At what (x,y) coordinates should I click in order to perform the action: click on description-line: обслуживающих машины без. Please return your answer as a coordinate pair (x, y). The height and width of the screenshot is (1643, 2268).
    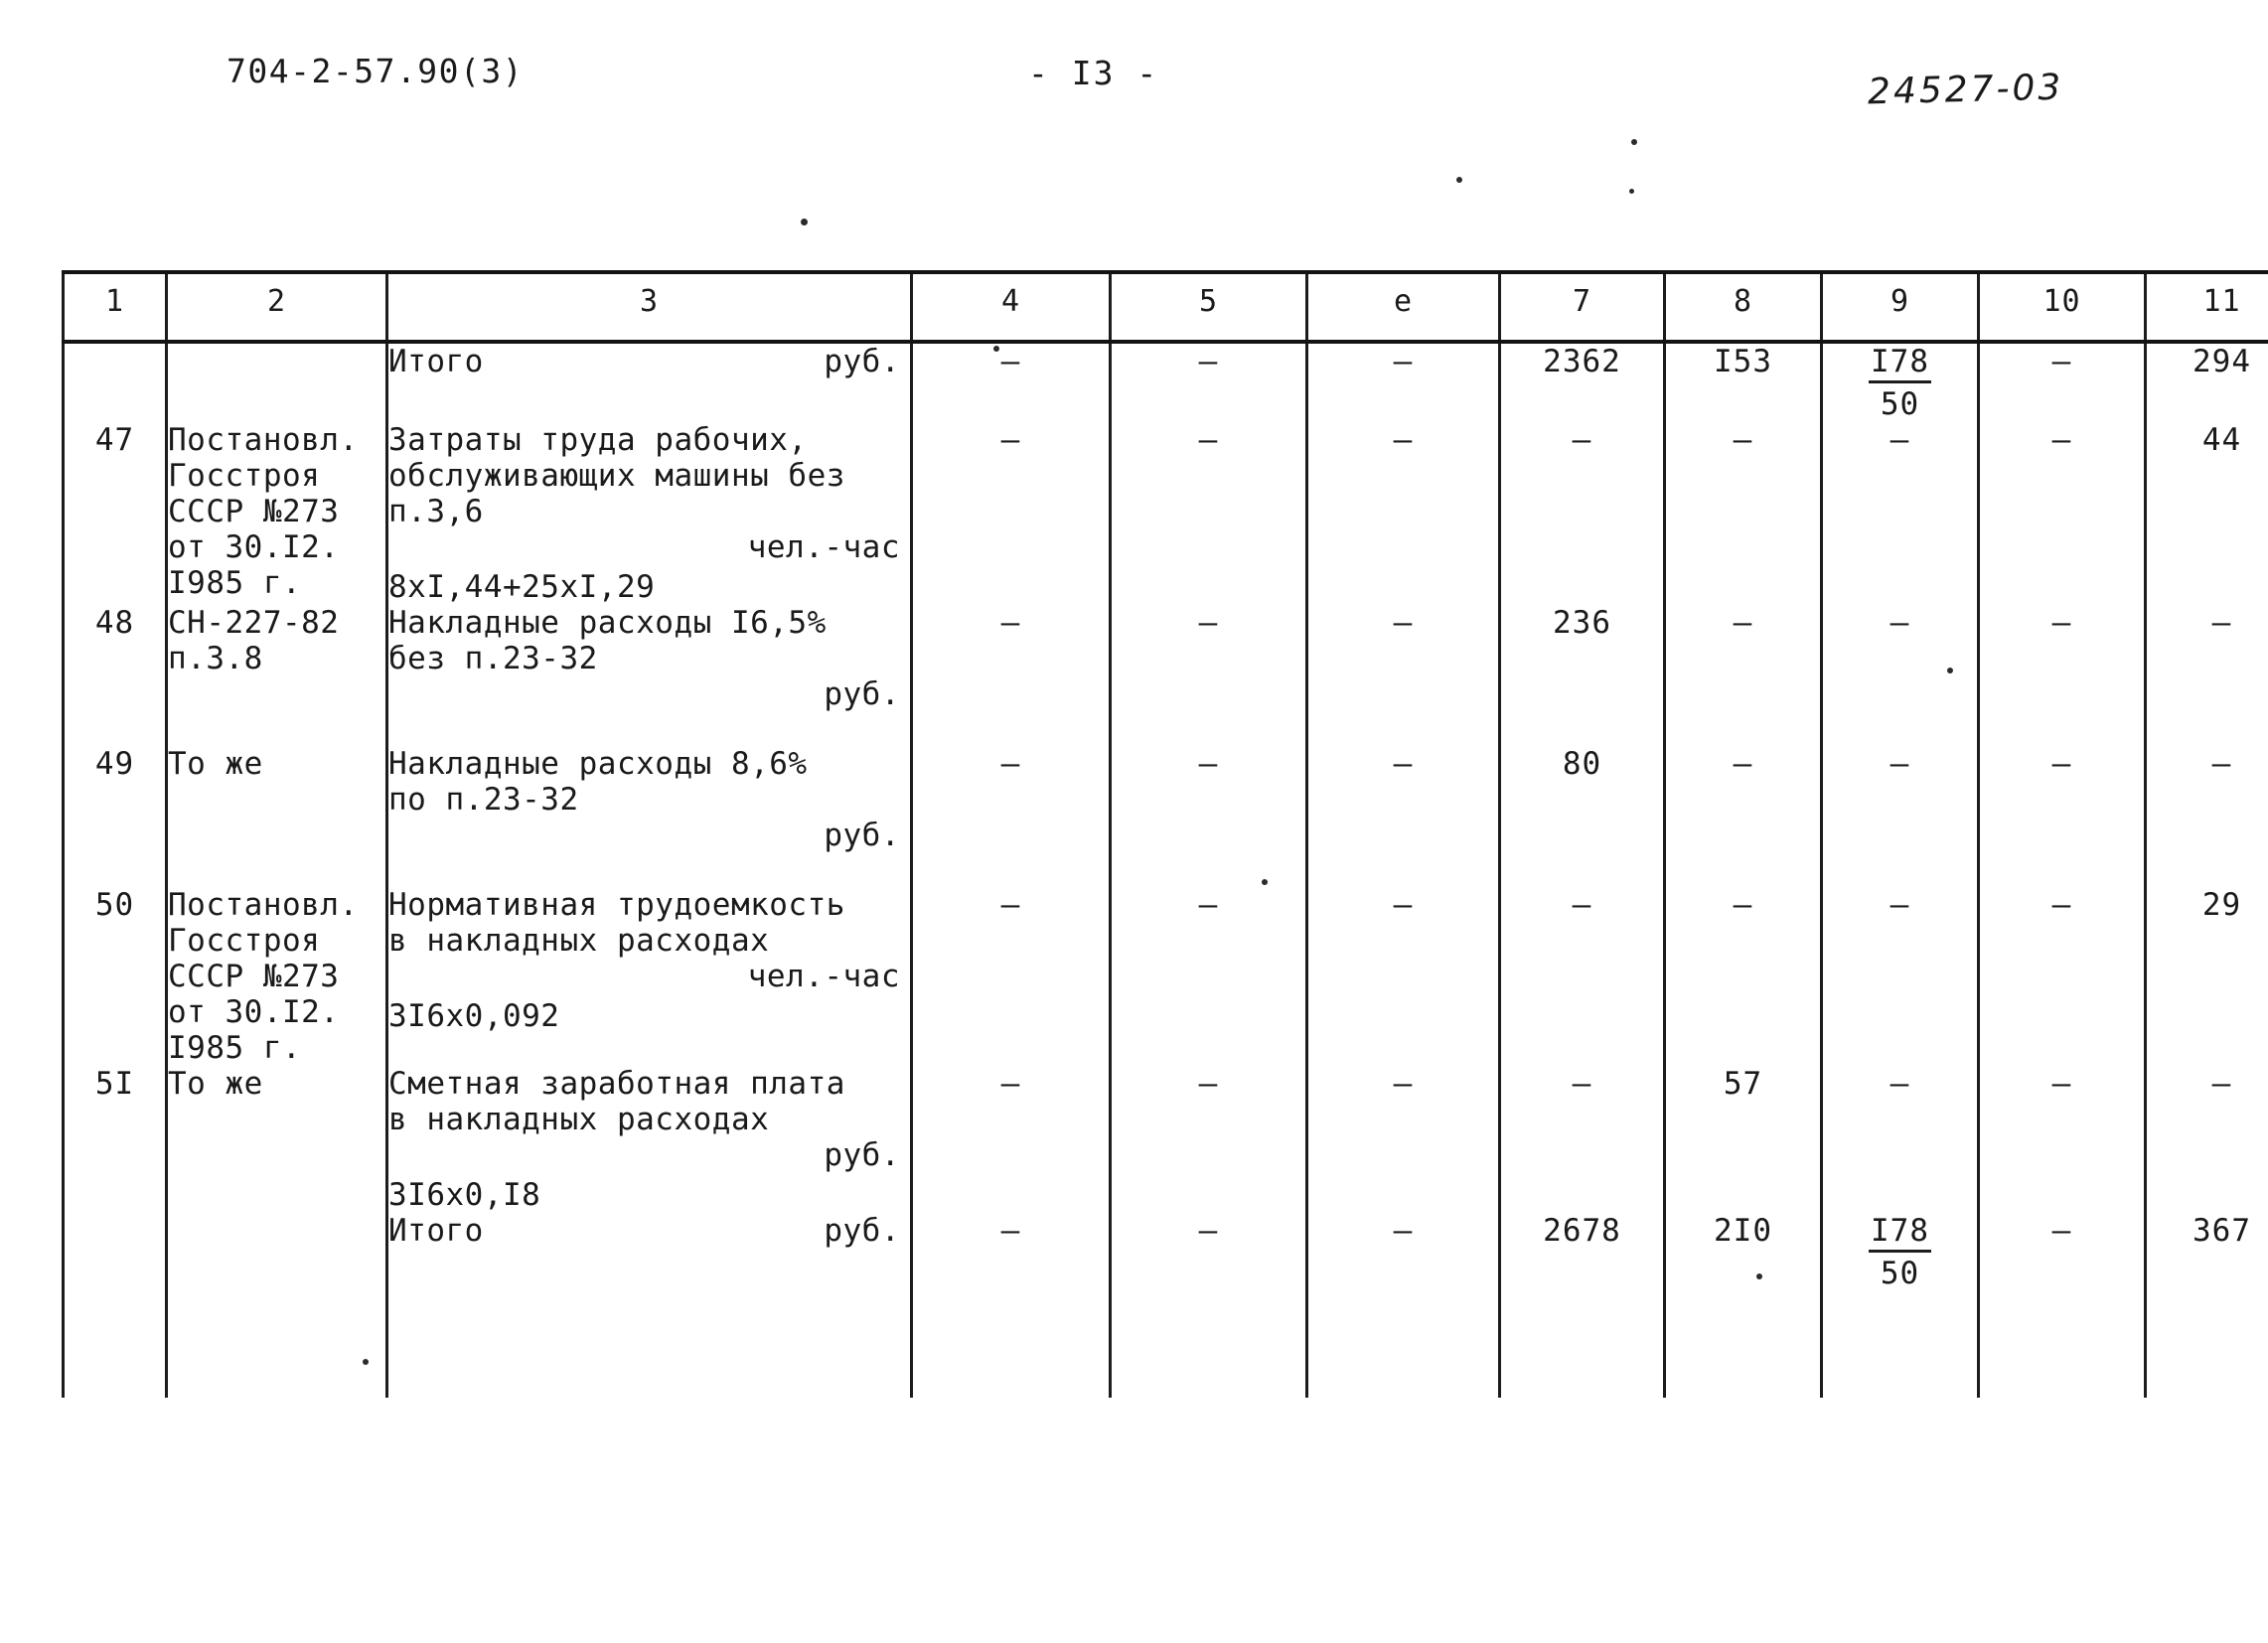
    Looking at the image, I should click on (616, 476).